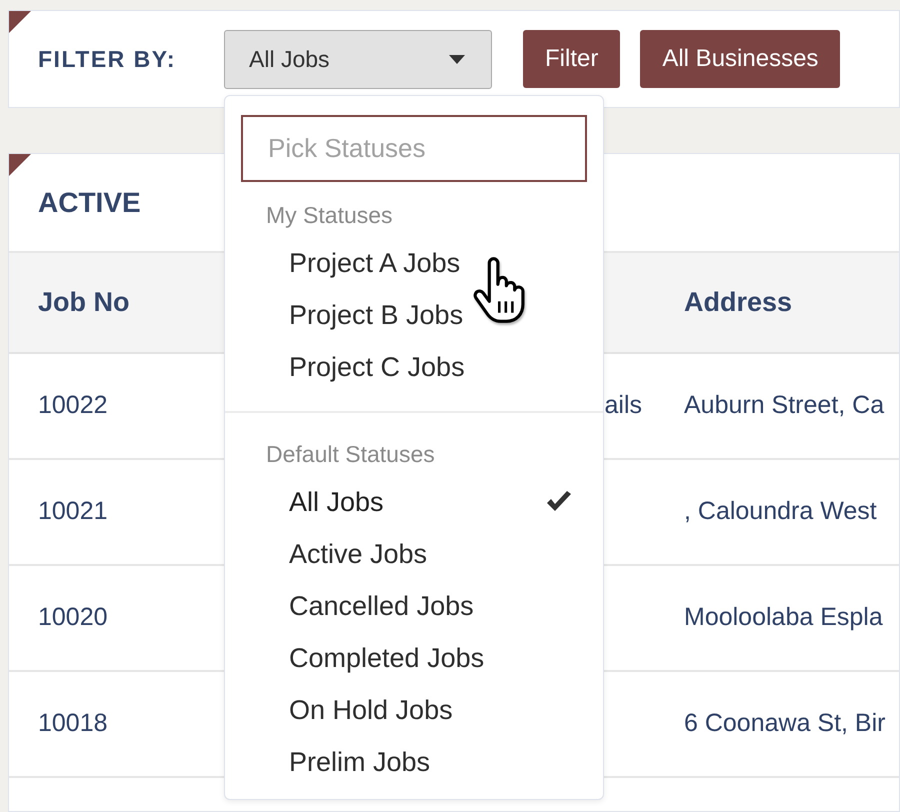 This screenshot has height=812, width=900. What do you see at coordinates (780, 512) in the screenshot?
I see `table-cell-text: , Caloundra West` at bounding box center [780, 512].